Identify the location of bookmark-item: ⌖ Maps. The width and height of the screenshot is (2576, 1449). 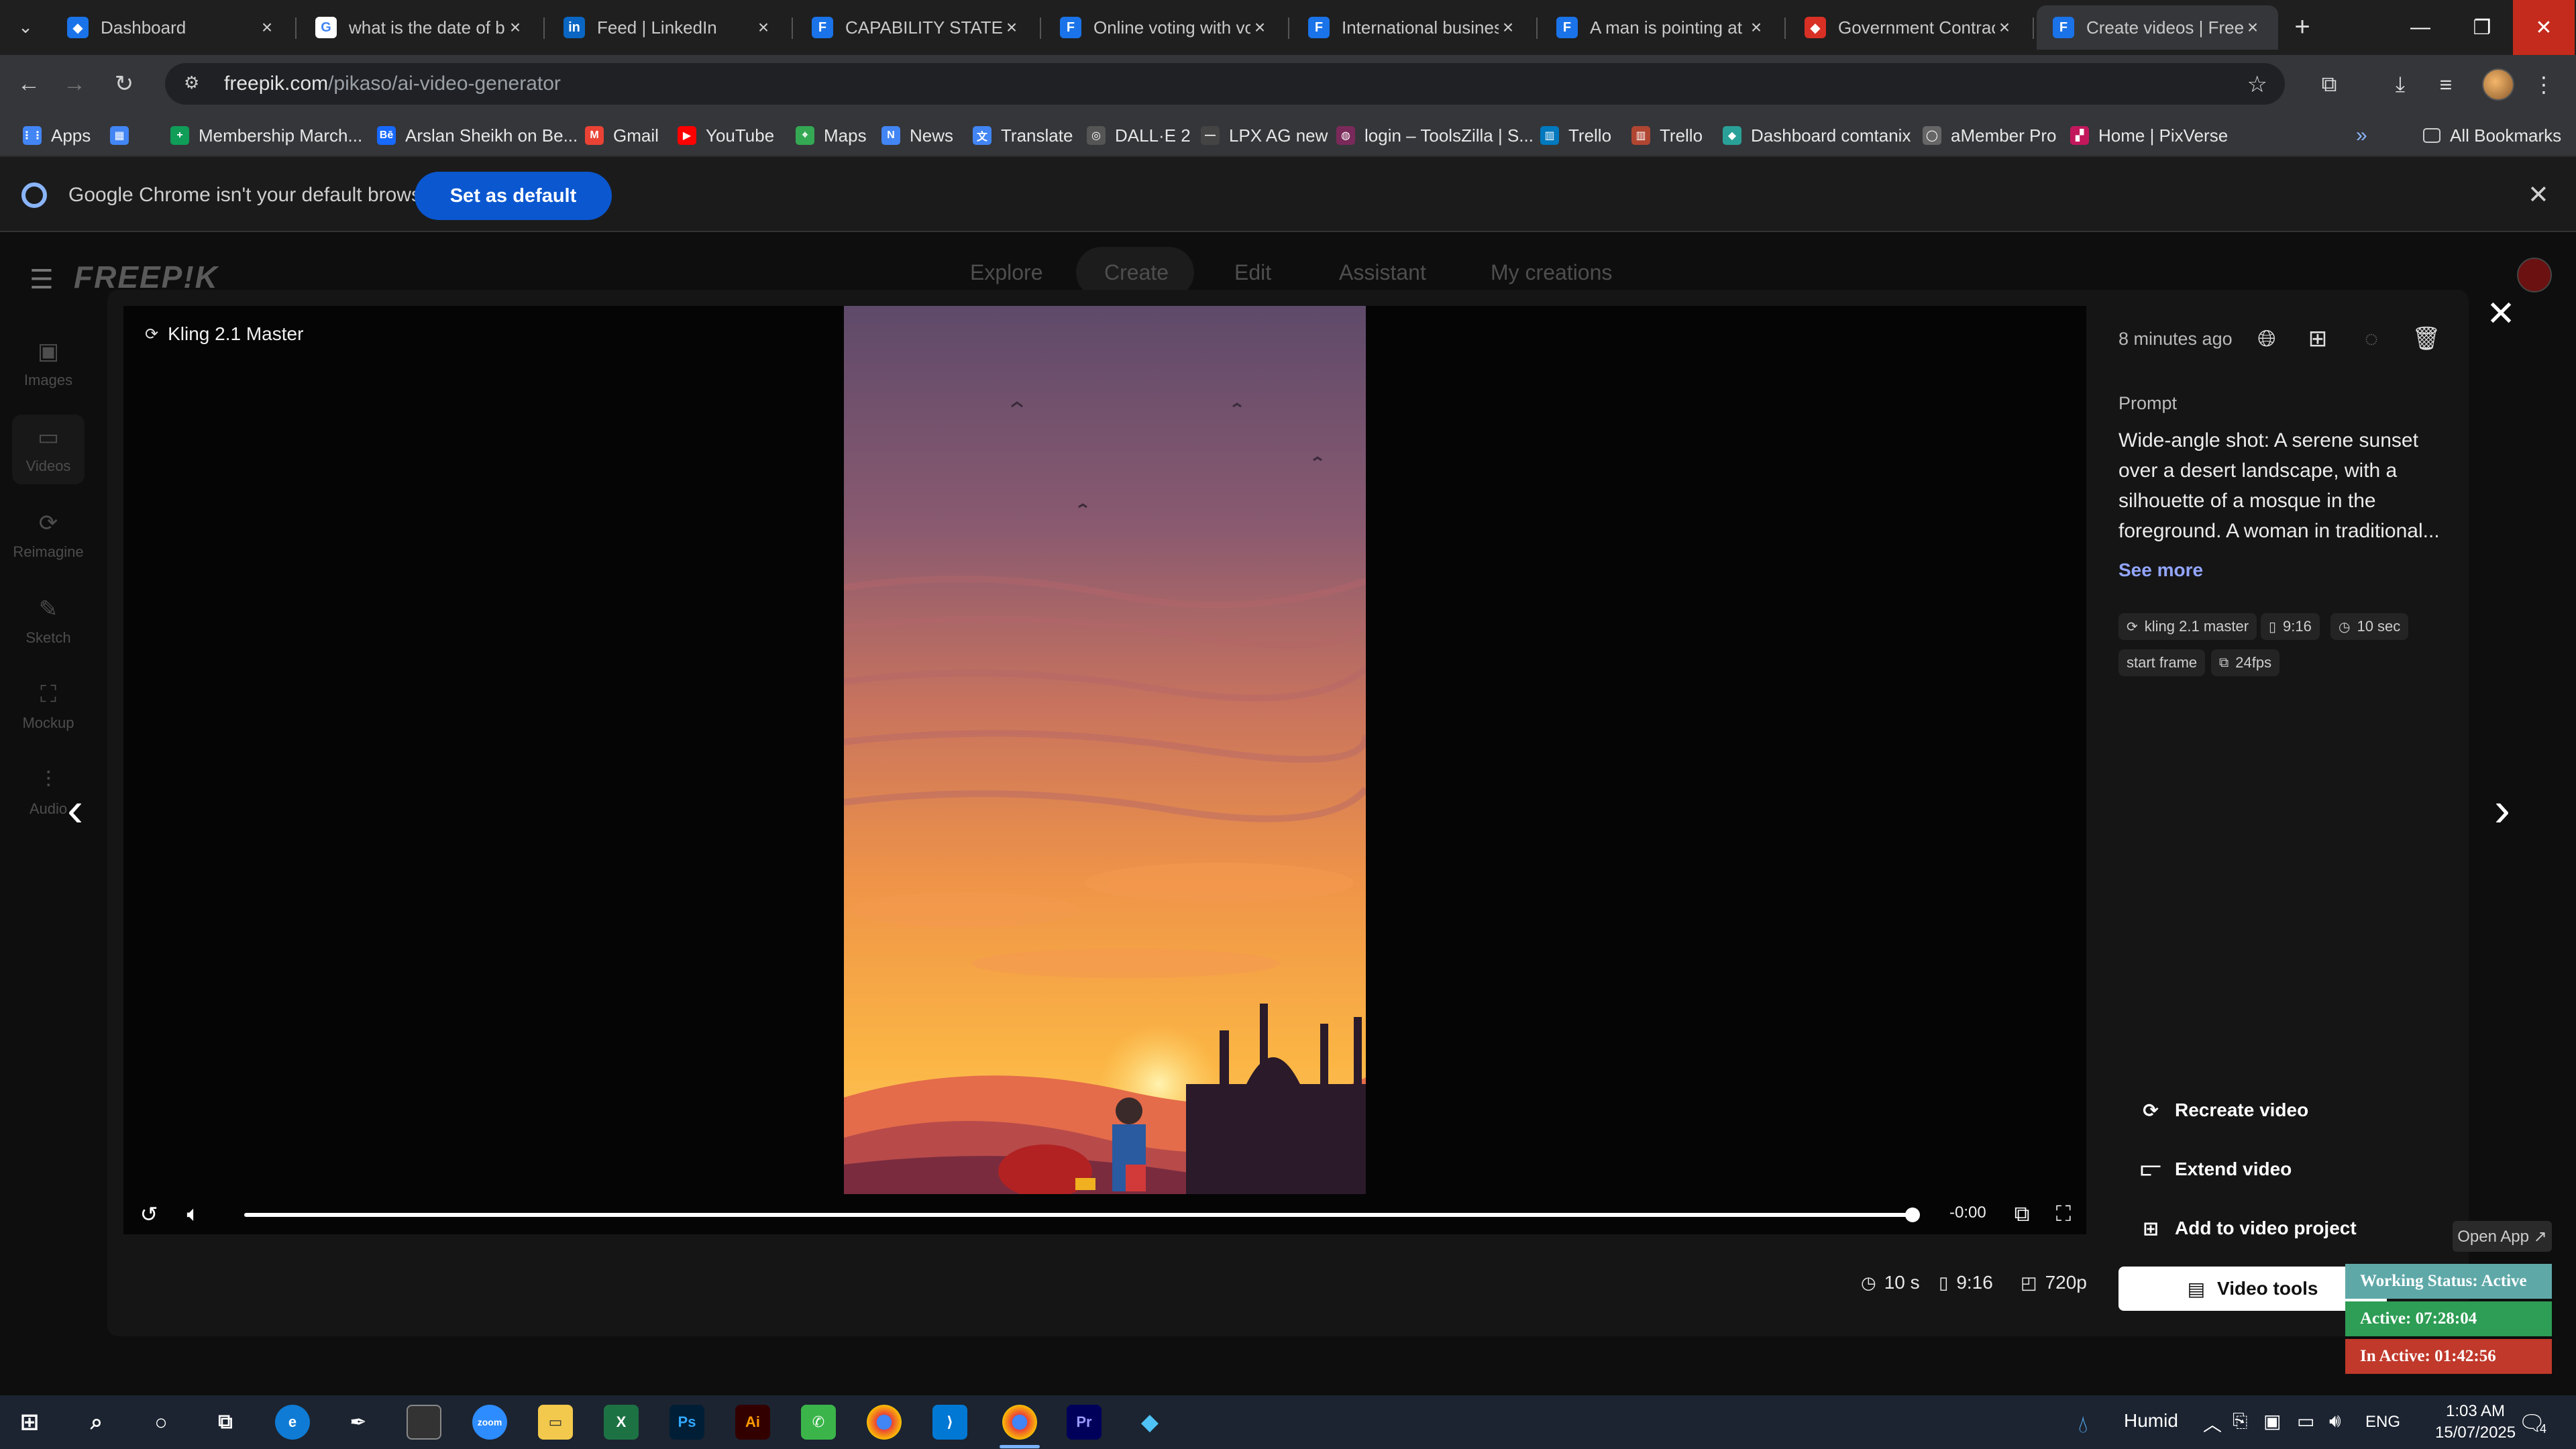
(831, 135).